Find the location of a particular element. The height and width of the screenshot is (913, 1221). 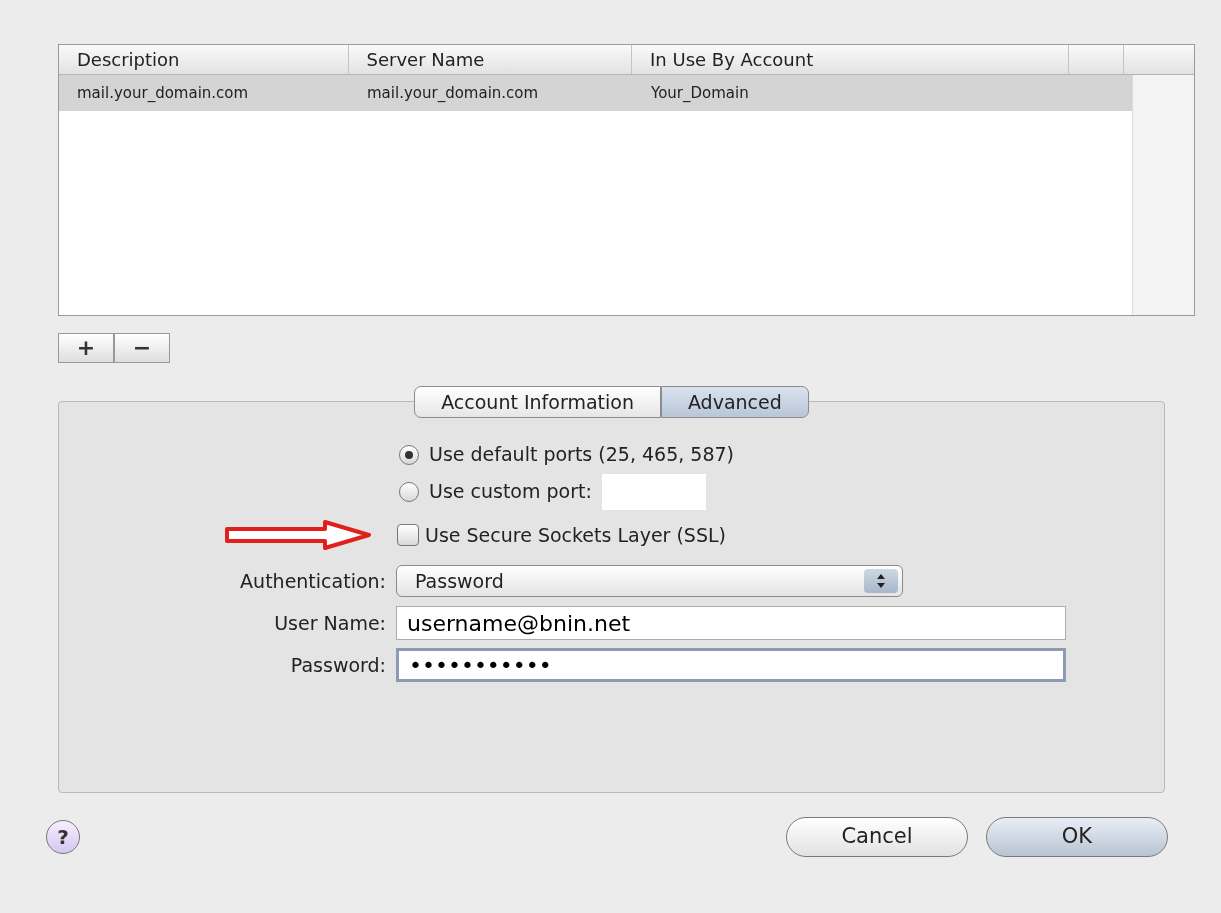

radio-label: Use custom port: is located at coordinates (510, 492).